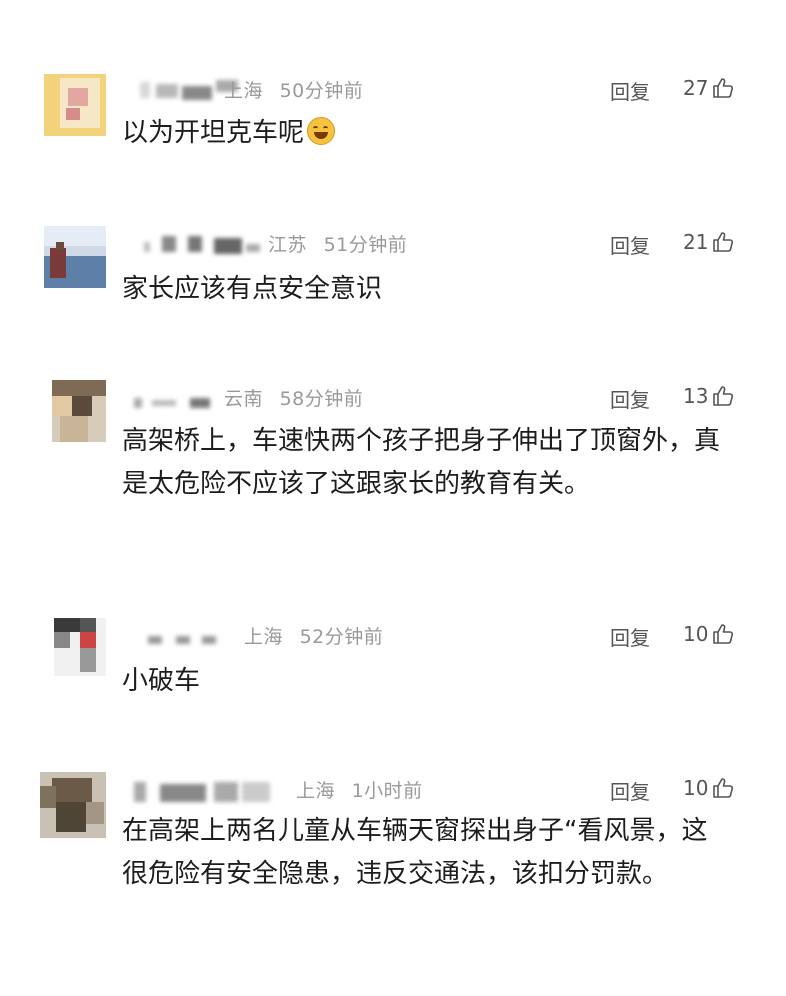 The width and height of the screenshot is (786, 996). I want to click on laughing-emoji-icon, so click(321, 131).